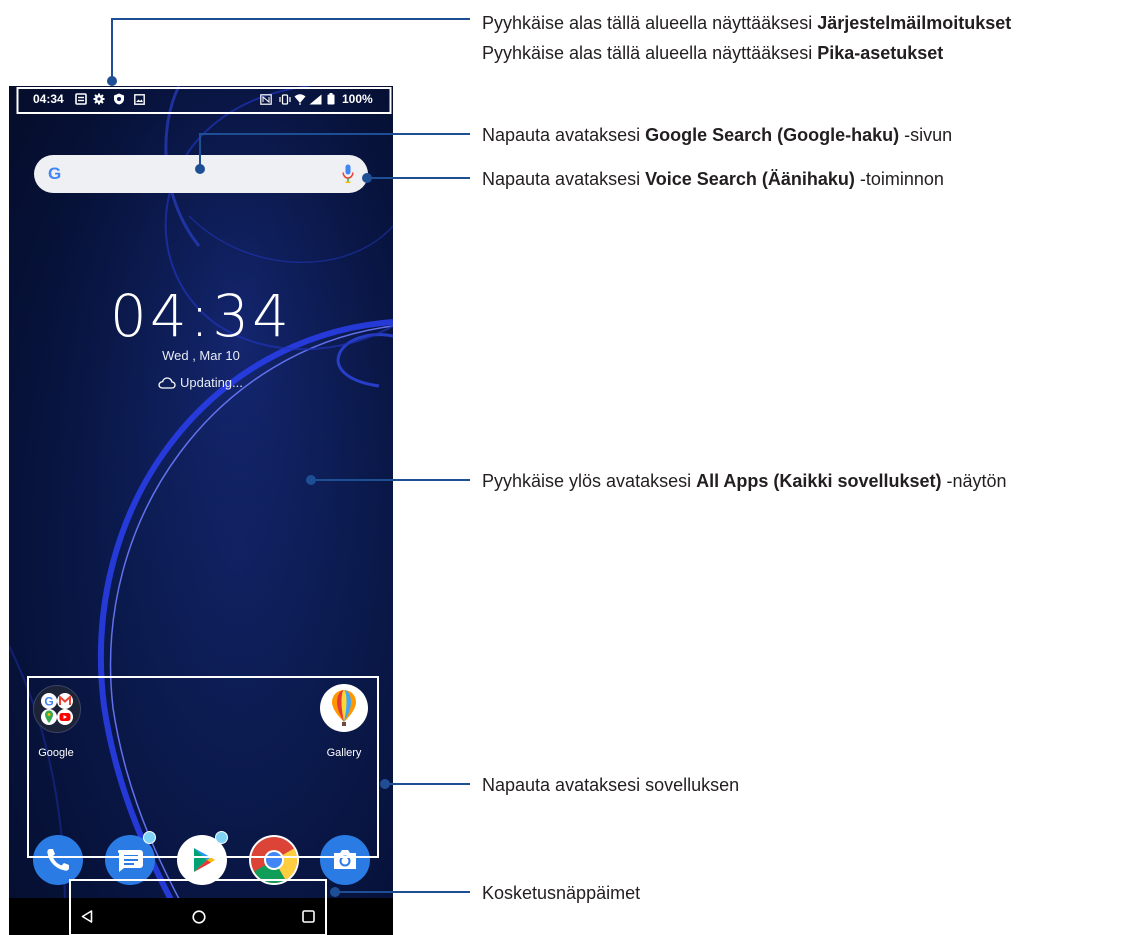 The image size is (1137, 935). What do you see at coordinates (119, 99) in the screenshot?
I see `shield-icon` at bounding box center [119, 99].